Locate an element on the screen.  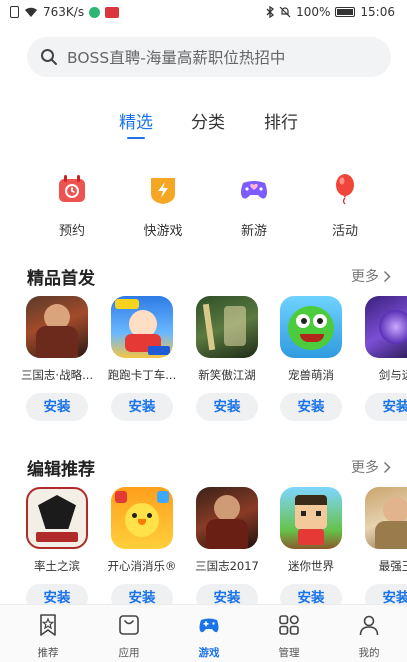
tab-rankings: 排行 is located at coordinates (281, 120).